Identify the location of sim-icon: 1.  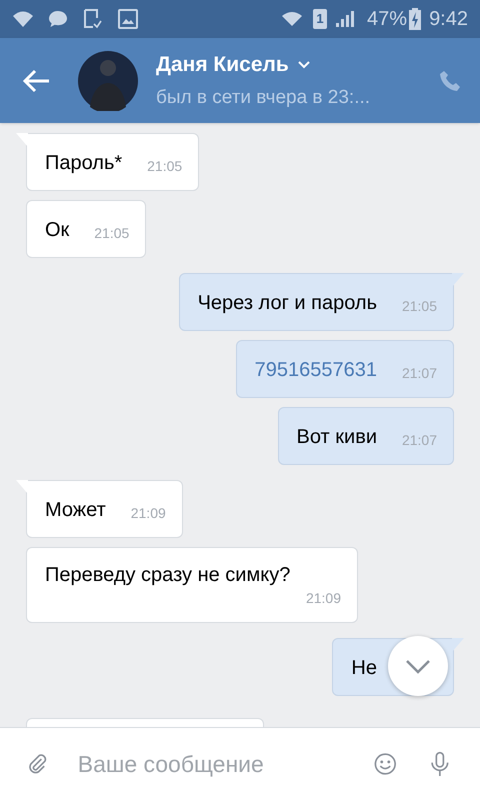
(320, 19).